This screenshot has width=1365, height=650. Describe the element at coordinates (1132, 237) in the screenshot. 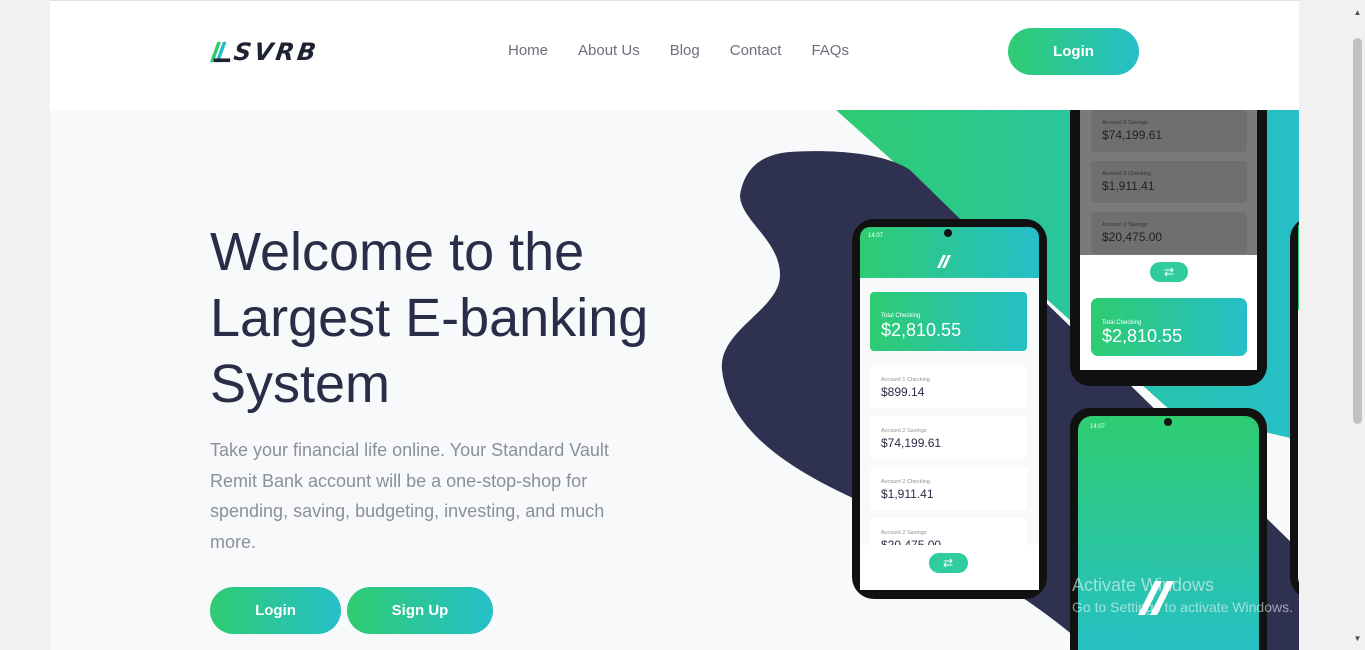

I see `account-value-top: $20,475.00` at that location.